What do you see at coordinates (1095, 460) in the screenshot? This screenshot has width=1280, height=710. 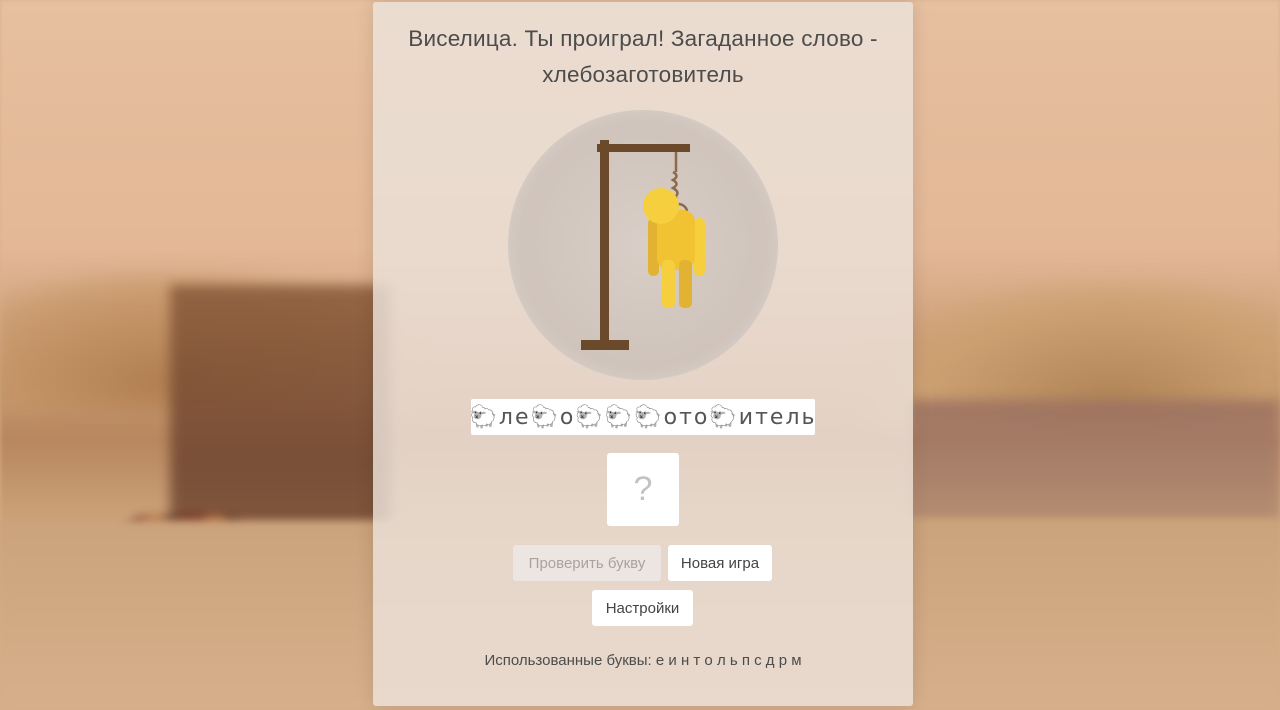 I see `background-building-right` at bounding box center [1095, 460].